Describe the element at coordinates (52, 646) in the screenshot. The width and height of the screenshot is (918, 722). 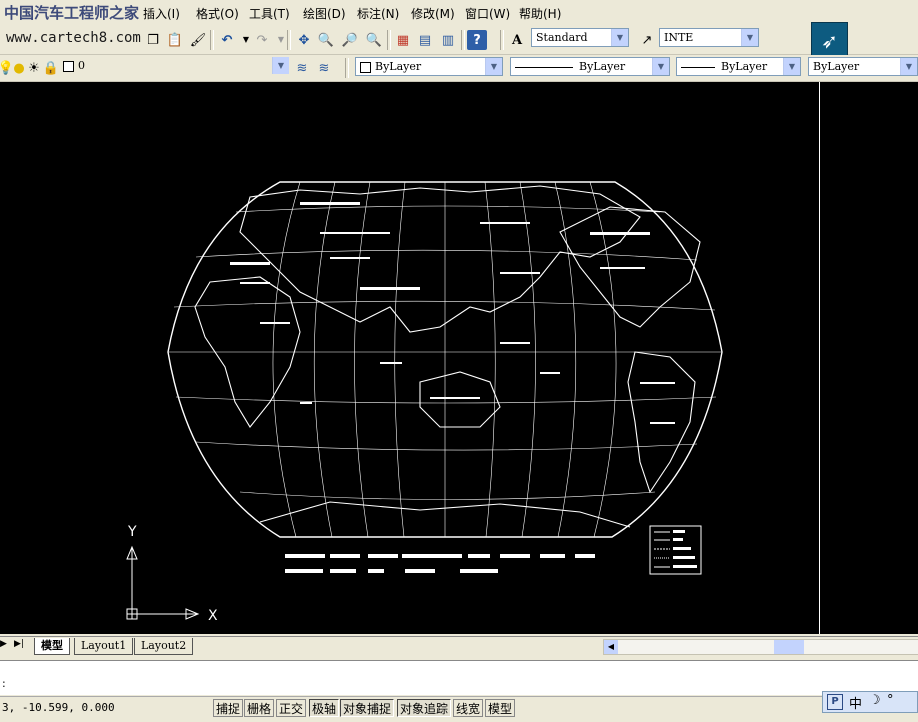
I see `tab-model: 模型` at that location.